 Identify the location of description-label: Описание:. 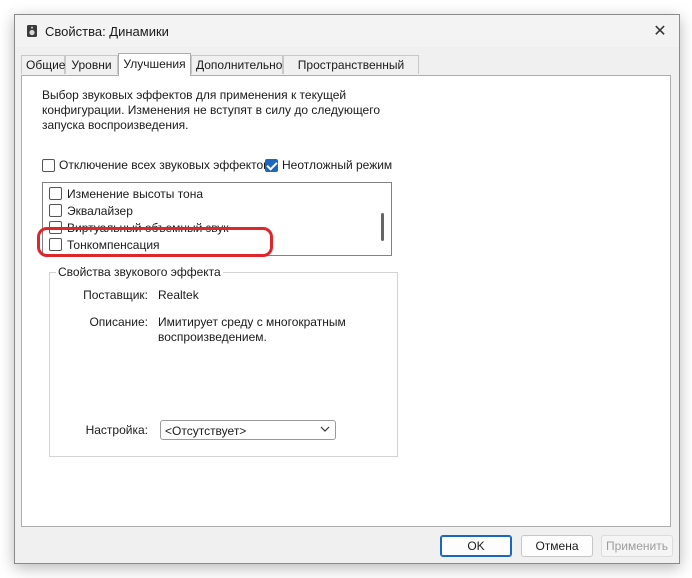
(118, 322).